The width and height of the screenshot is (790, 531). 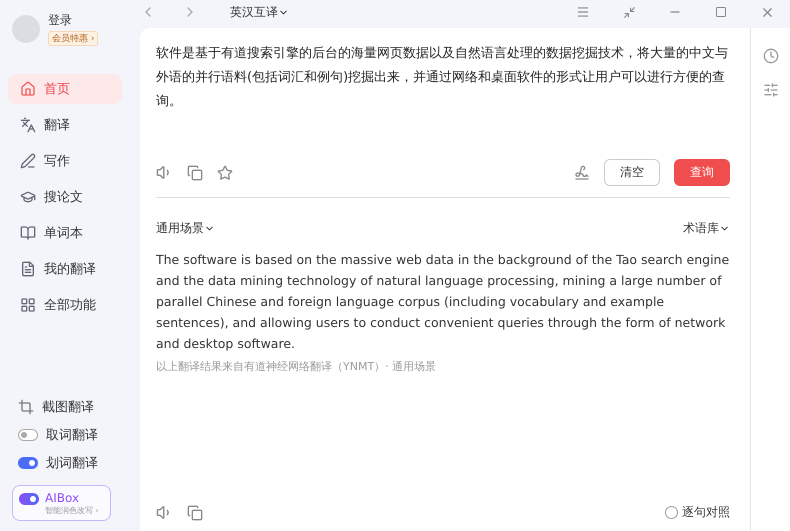 I want to click on translate-icon, so click(x=28, y=125).